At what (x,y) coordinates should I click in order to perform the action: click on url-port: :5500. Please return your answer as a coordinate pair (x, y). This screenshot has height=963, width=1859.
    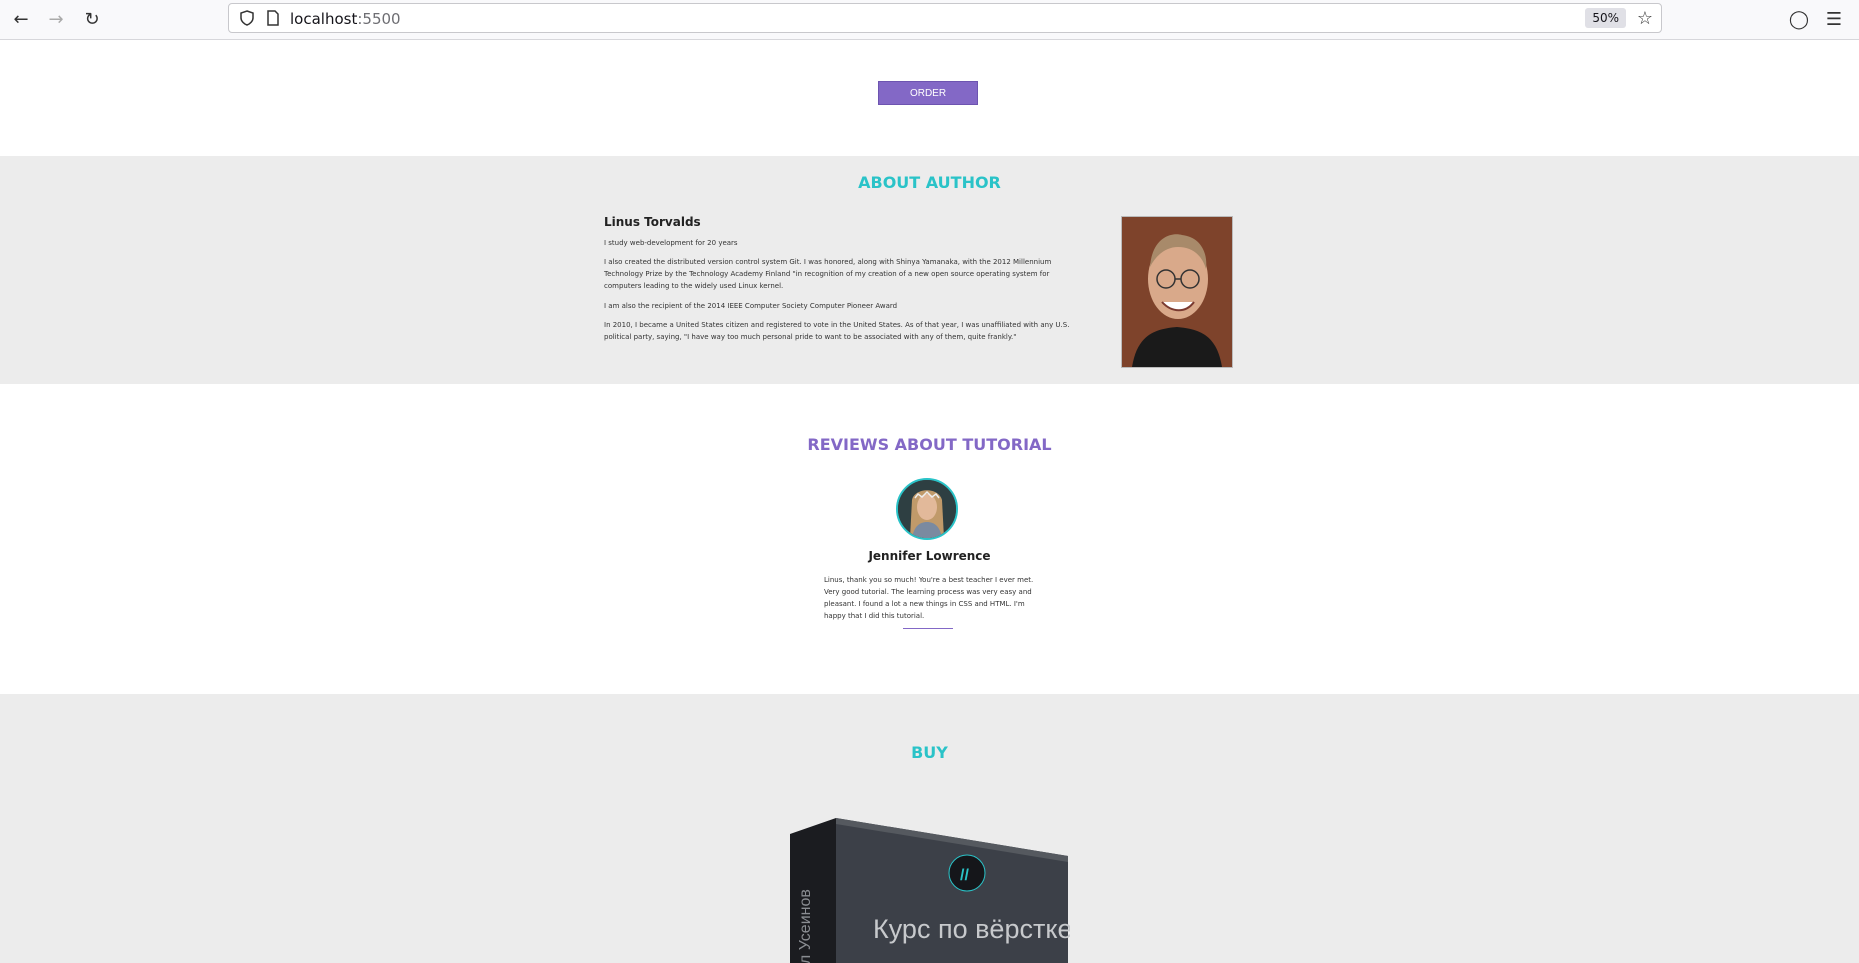
    Looking at the image, I should click on (379, 19).